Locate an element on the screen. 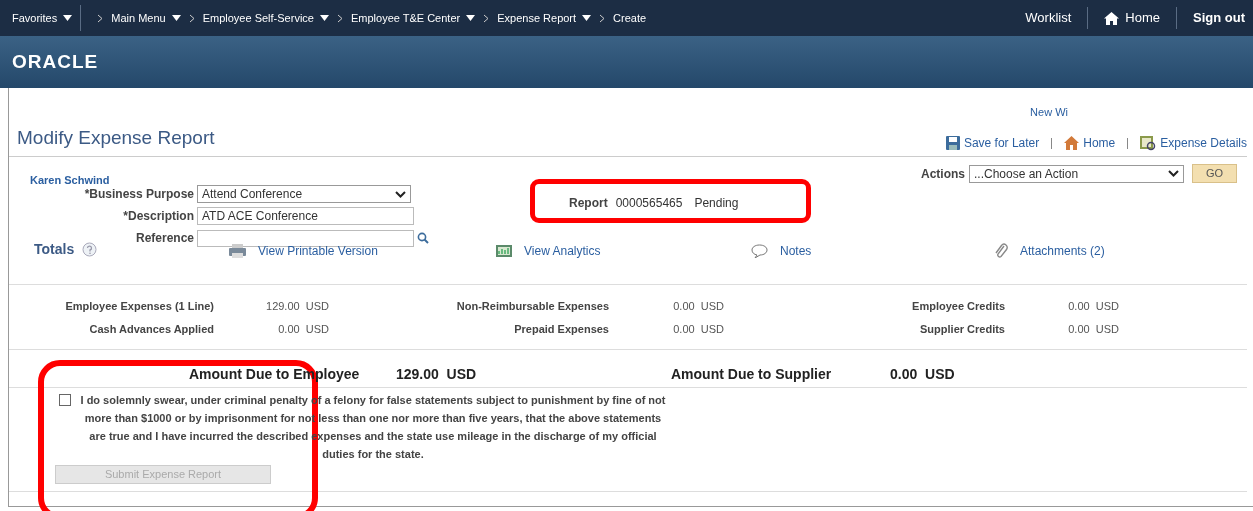 The width and height of the screenshot is (1253, 511). amount-label: Cash Advances Applied is located at coordinates (151, 329).